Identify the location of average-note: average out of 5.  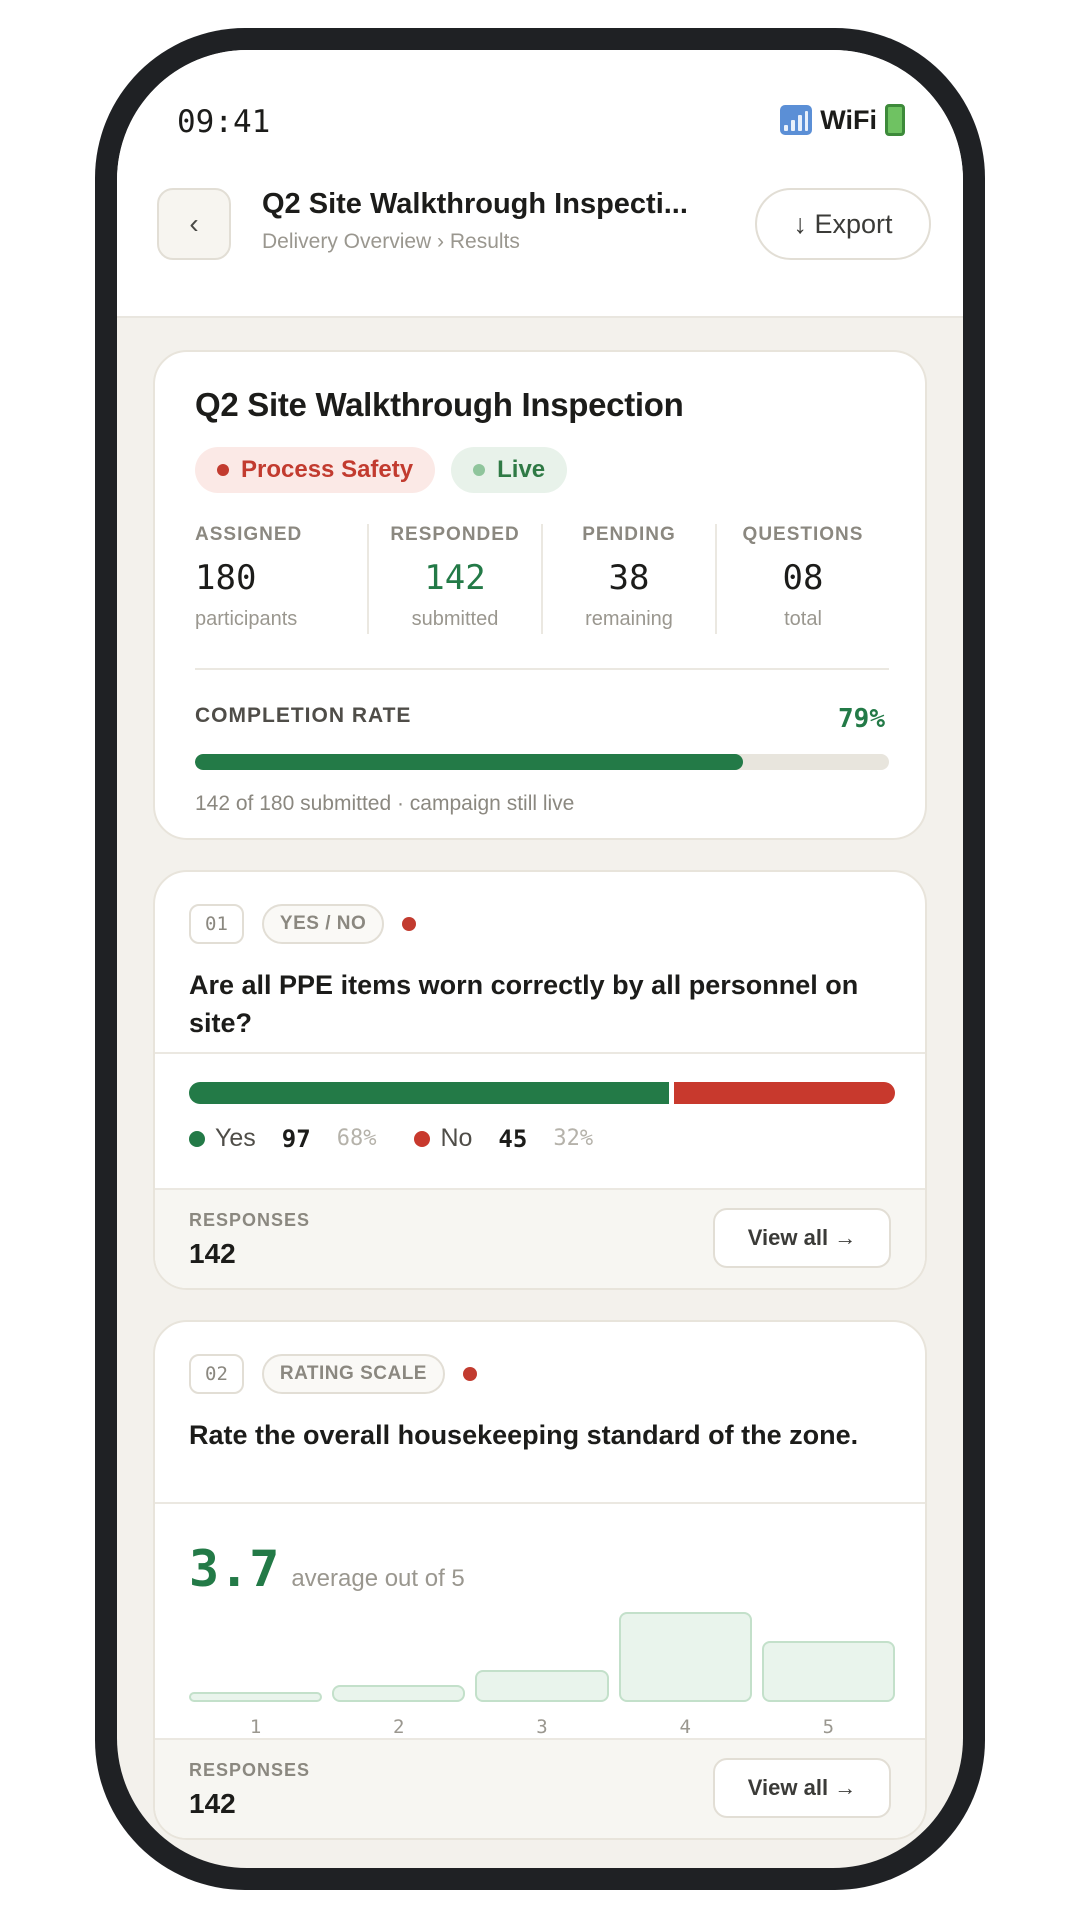
(378, 1578).